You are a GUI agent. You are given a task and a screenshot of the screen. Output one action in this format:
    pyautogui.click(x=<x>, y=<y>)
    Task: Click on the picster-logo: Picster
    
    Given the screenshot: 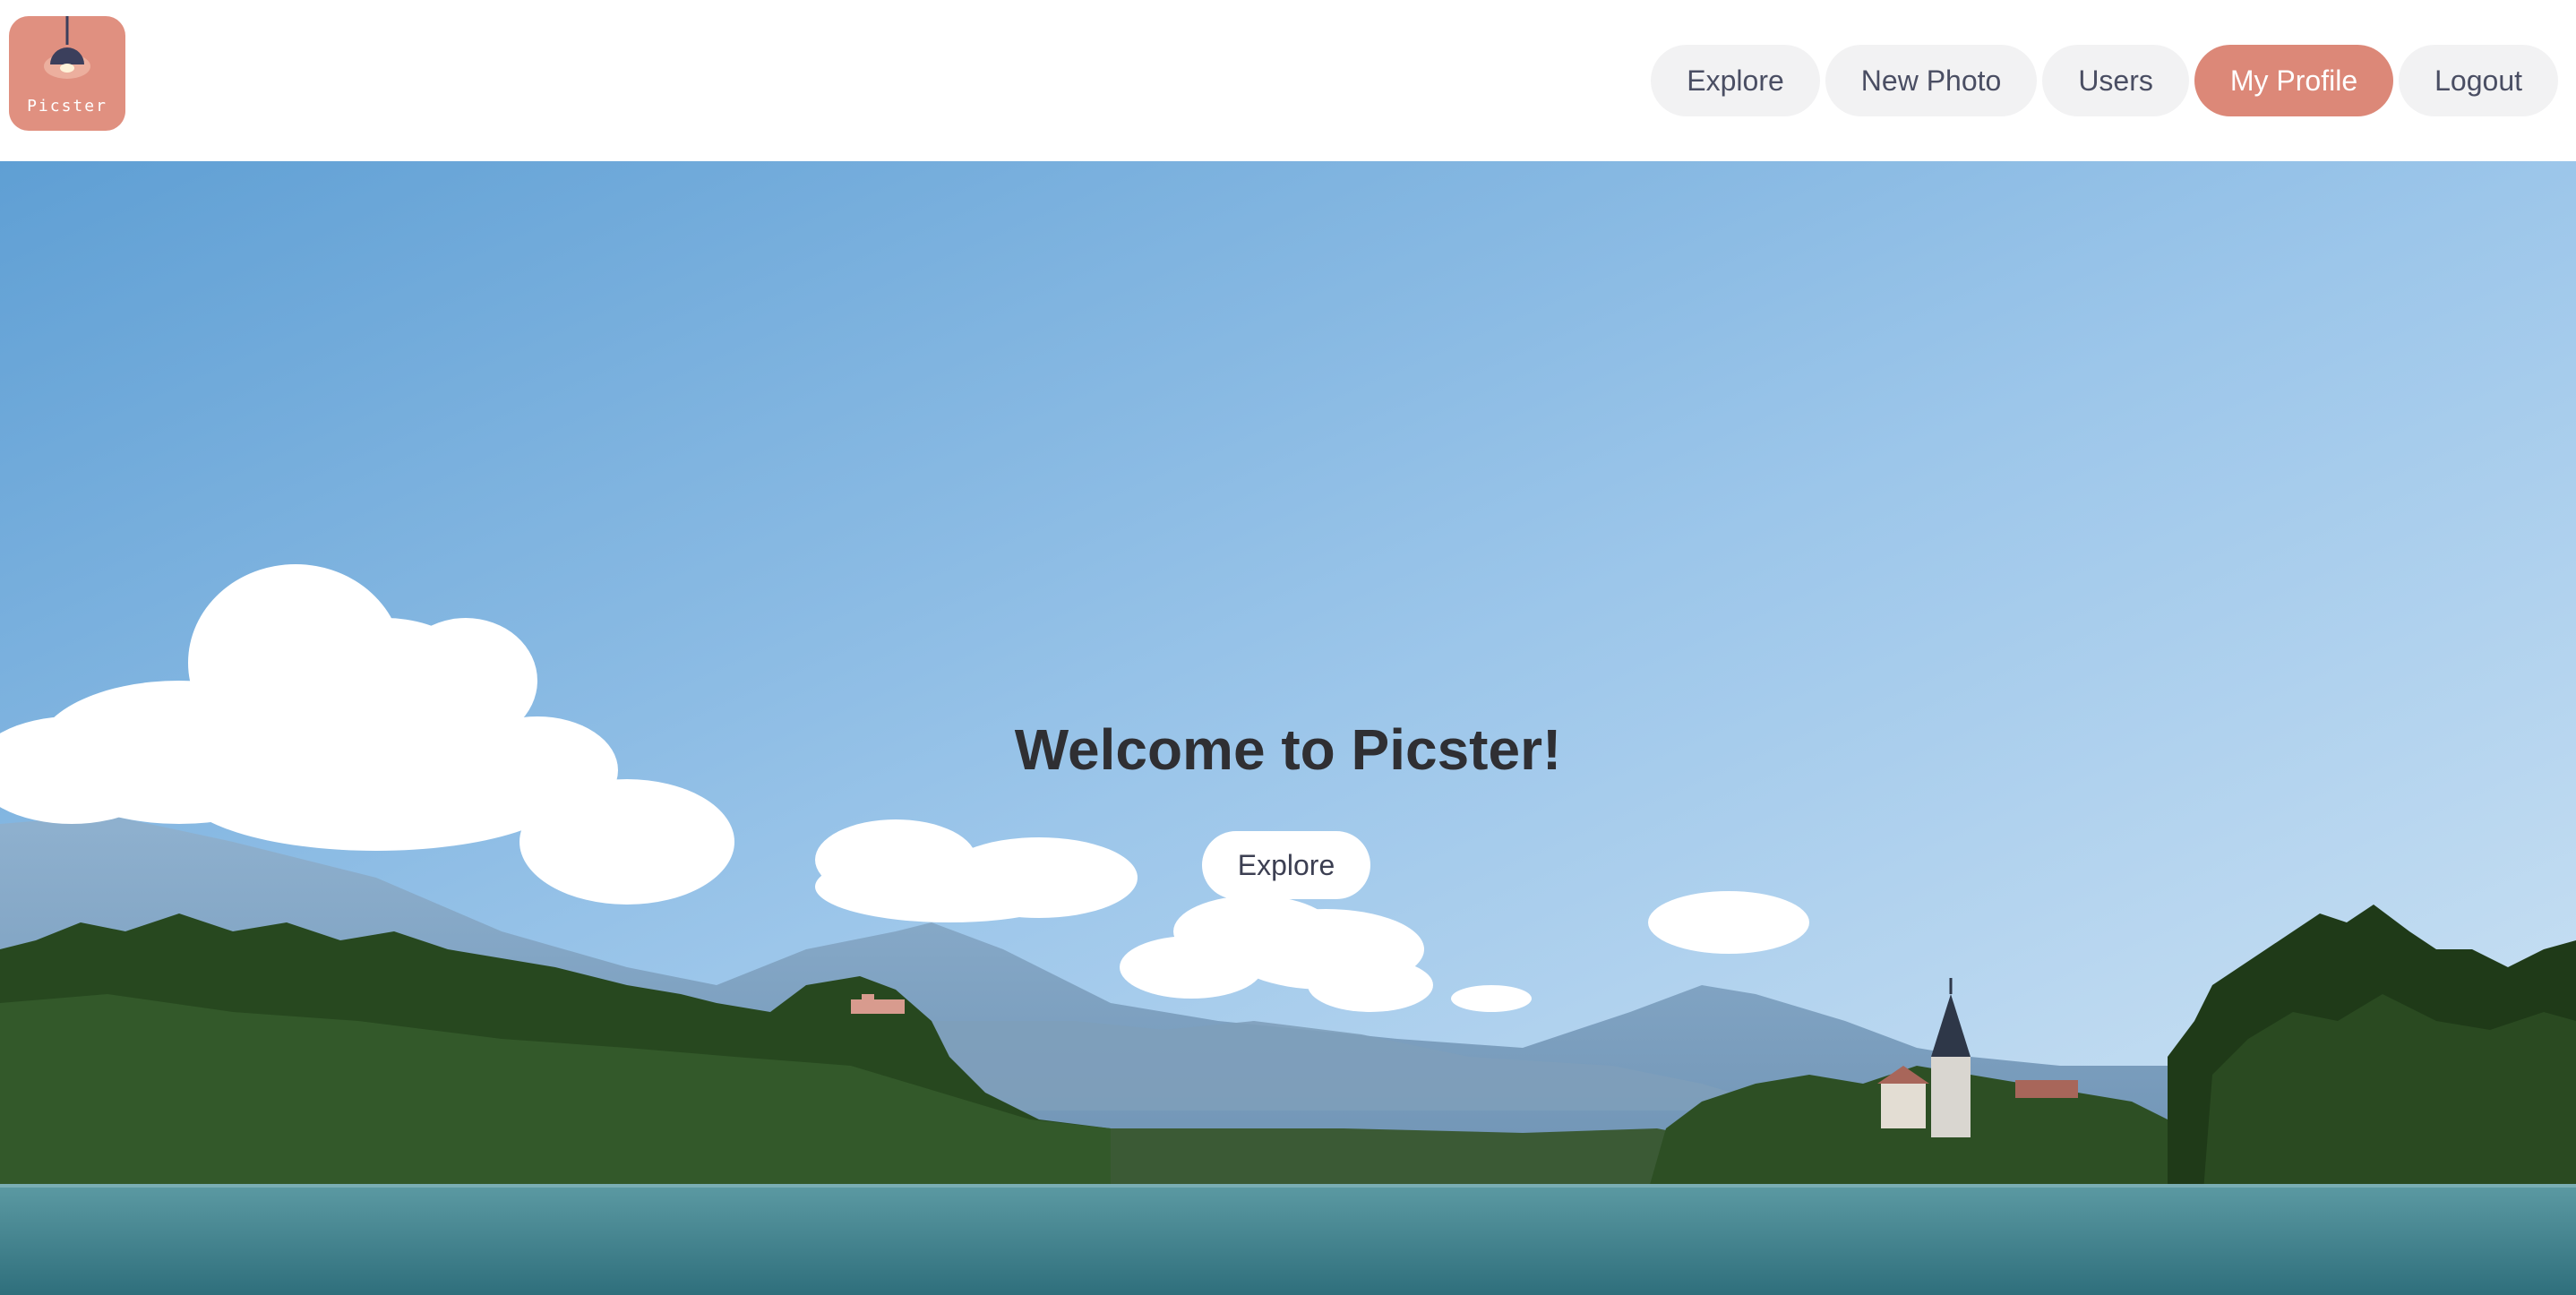 What is the action you would take?
    pyautogui.click(x=67, y=73)
    